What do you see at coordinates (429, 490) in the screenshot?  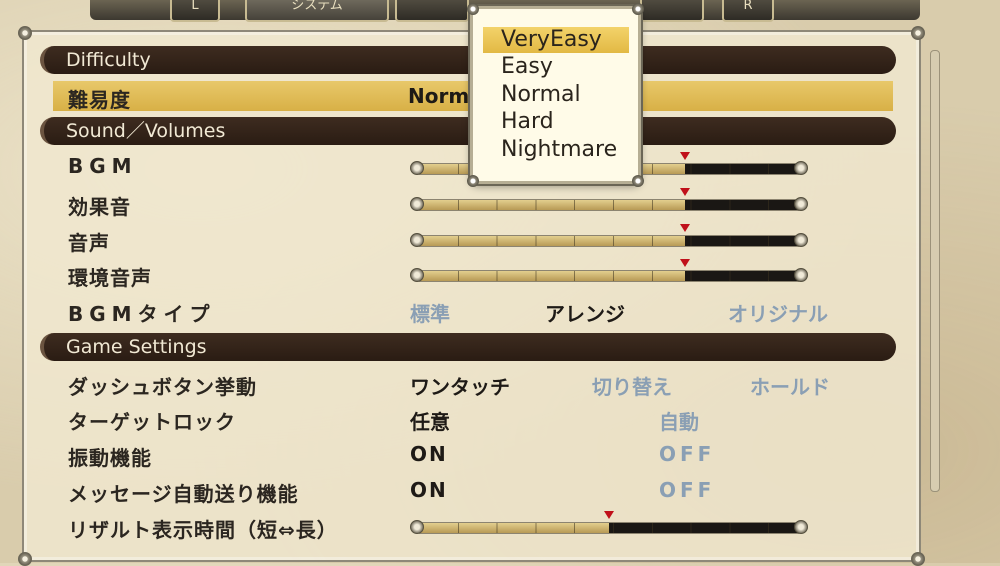 I see `auto-message-option-on: ON` at bounding box center [429, 490].